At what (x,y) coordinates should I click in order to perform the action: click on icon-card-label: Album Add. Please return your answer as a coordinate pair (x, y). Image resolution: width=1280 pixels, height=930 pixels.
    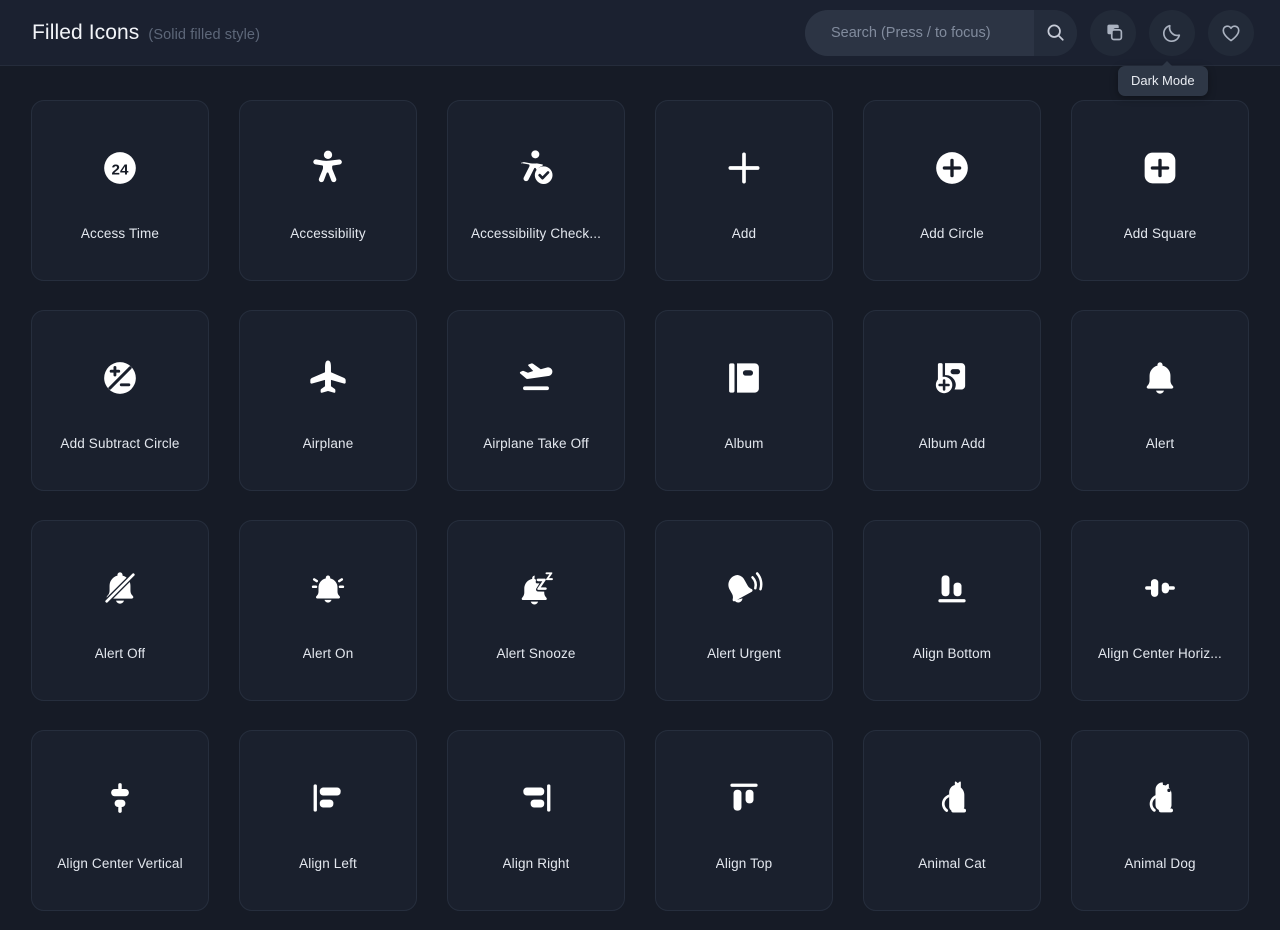
    Looking at the image, I should click on (952, 443).